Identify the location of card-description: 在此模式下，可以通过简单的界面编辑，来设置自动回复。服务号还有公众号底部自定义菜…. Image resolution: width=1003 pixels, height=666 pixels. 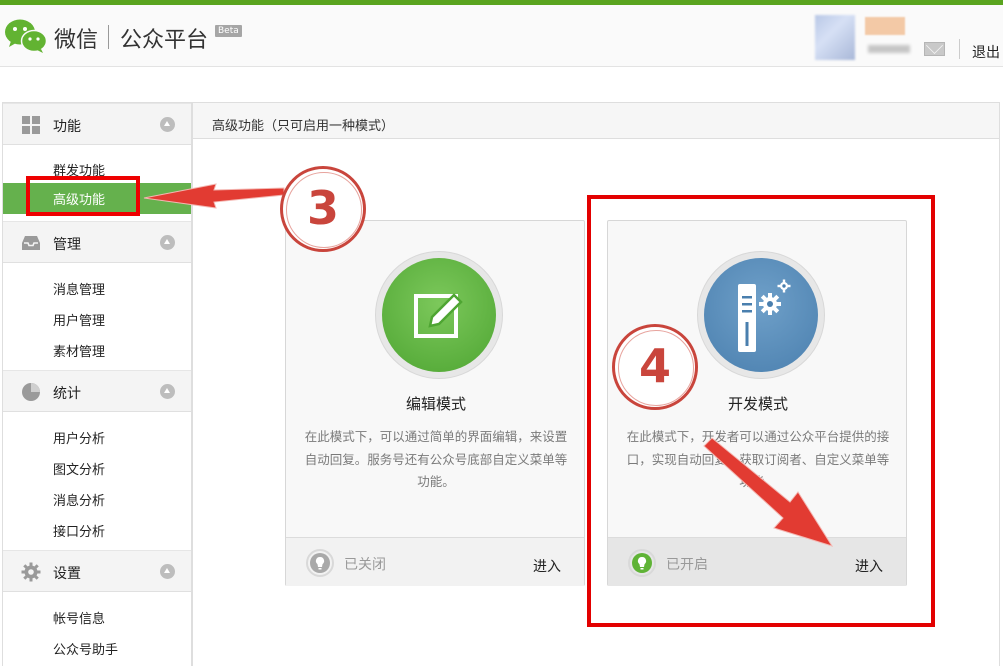
(436, 459).